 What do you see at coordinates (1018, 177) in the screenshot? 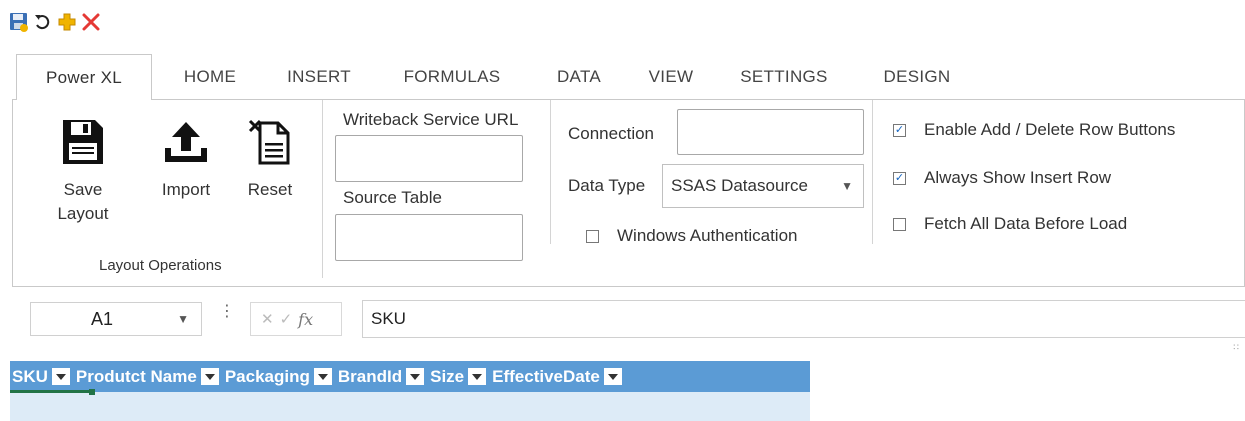
I see `always-show-insert-label: Always Show Insert Row` at bounding box center [1018, 177].